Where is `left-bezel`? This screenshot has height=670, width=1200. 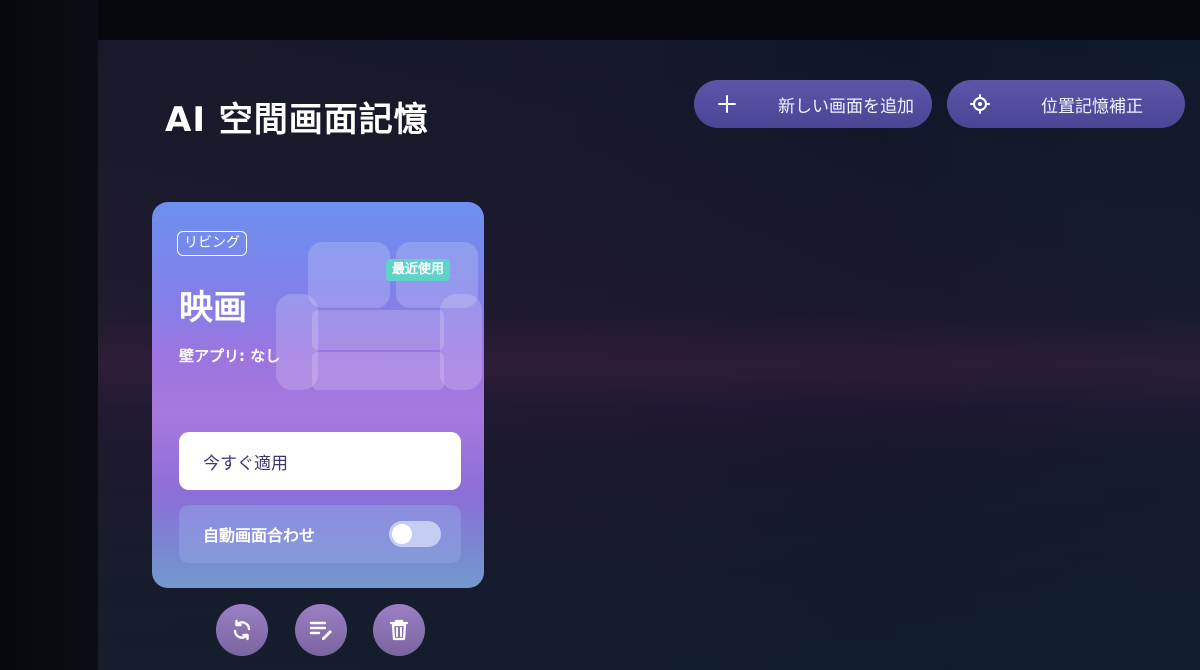
left-bezel is located at coordinates (49, 335).